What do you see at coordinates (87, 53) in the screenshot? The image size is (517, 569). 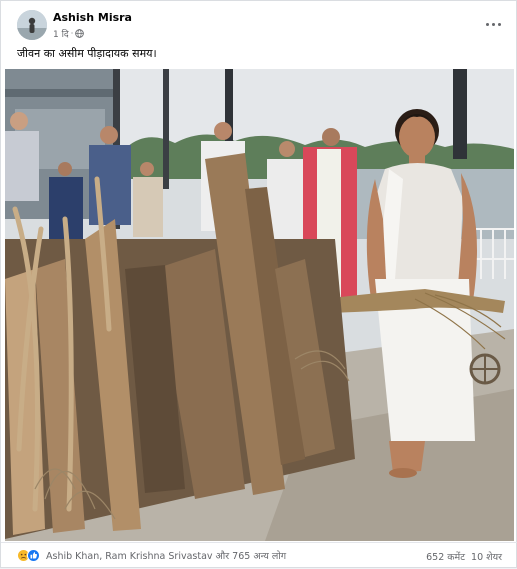 I see `post-text: जीवन का असीम पीड़ादायक समय।` at bounding box center [87, 53].